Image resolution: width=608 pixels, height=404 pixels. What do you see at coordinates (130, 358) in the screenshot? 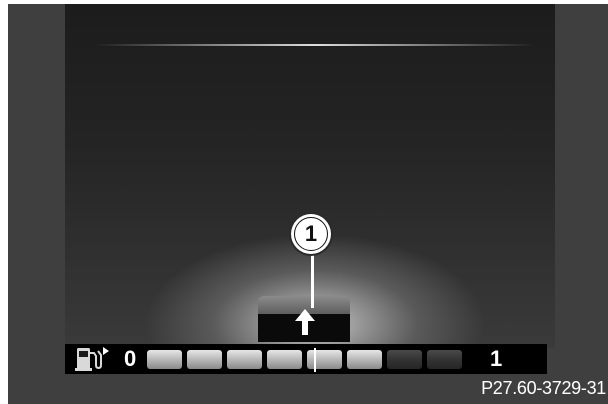
I see `scale-min-label: 0` at bounding box center [130, 358].